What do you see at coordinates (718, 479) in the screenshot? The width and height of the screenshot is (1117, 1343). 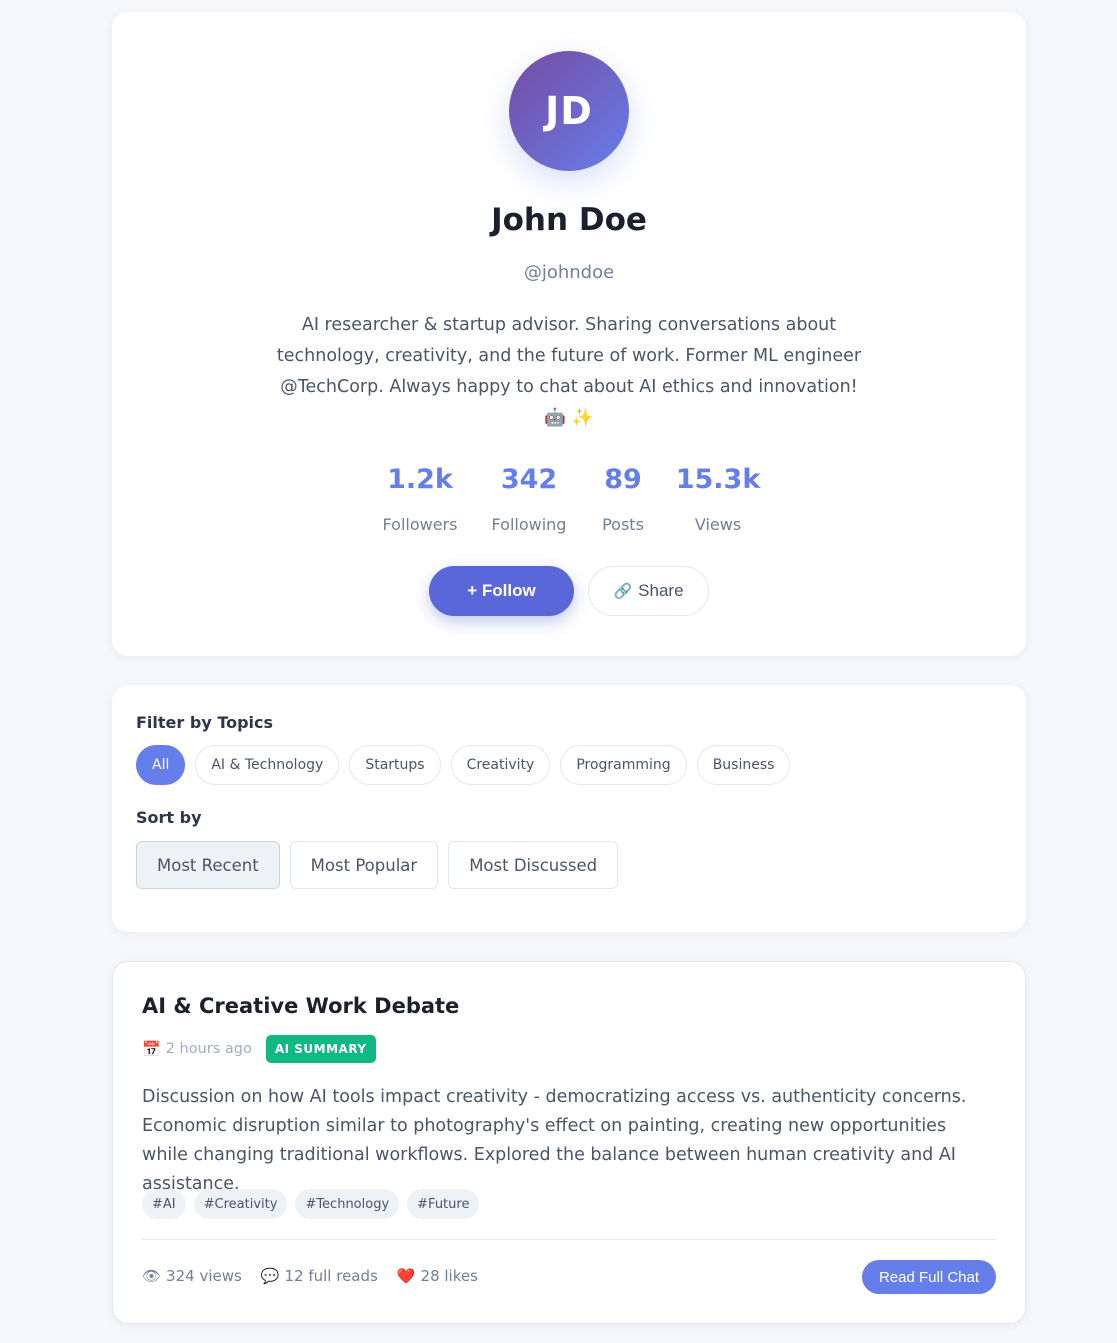 I see `stat-value: 15.3k` at bounding box center [718, 479].